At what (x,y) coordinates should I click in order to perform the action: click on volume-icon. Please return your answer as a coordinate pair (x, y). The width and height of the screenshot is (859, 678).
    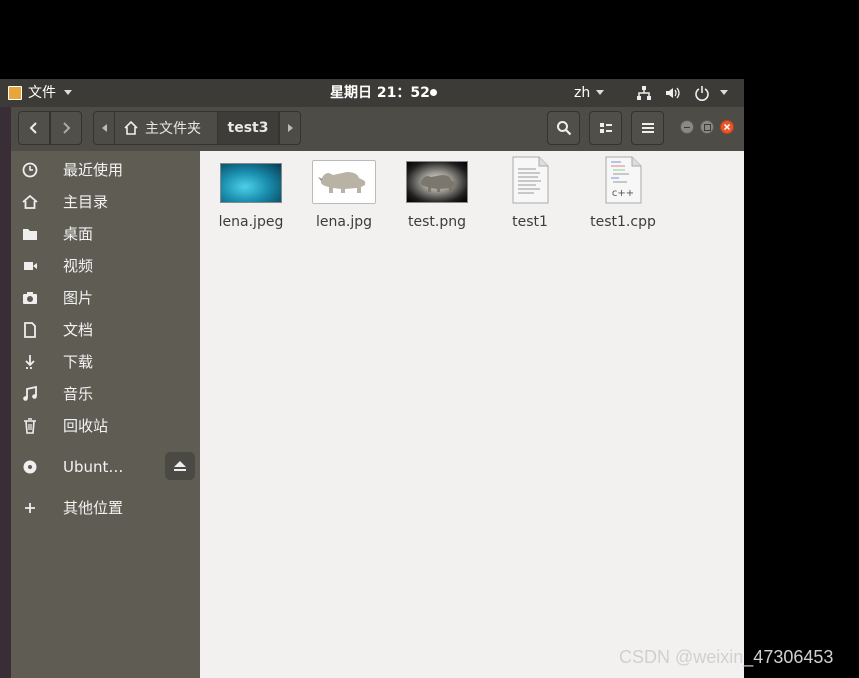
    Looking at the image, I should click on (673, 93).